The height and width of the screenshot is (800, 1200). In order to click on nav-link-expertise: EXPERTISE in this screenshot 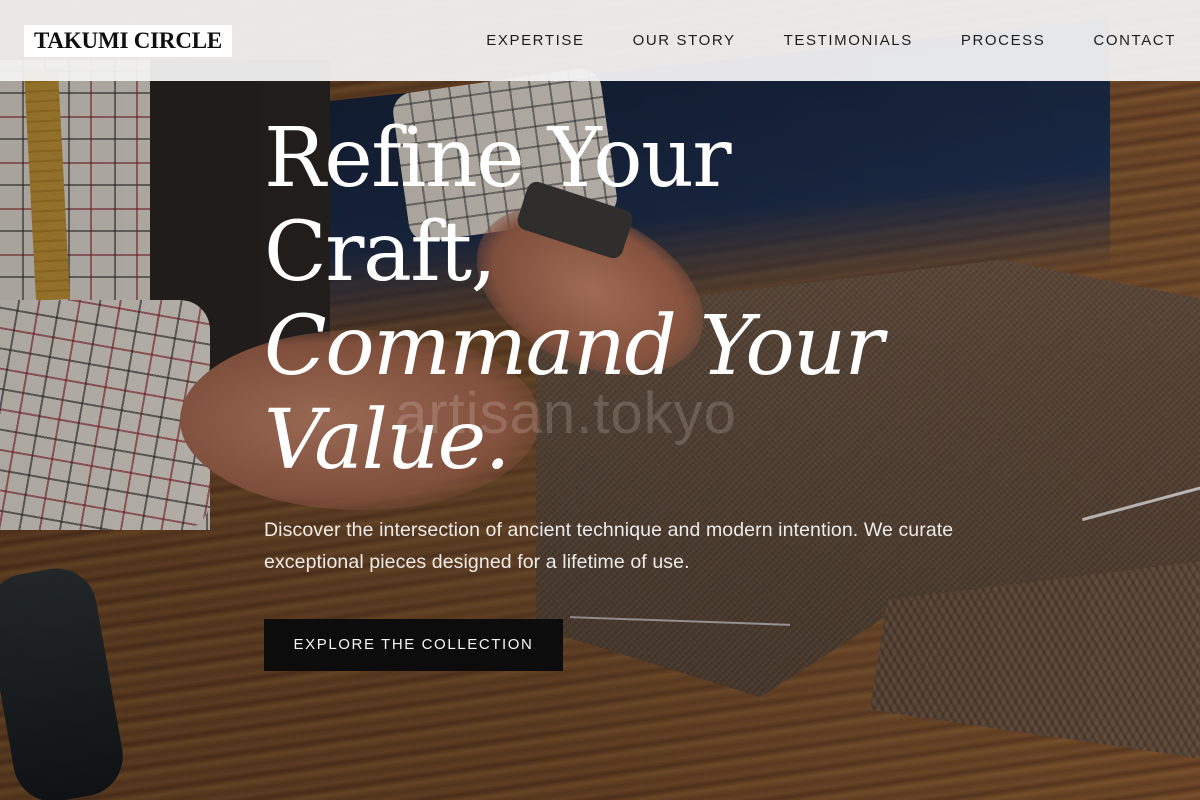, I will do `click(535, 40)`.